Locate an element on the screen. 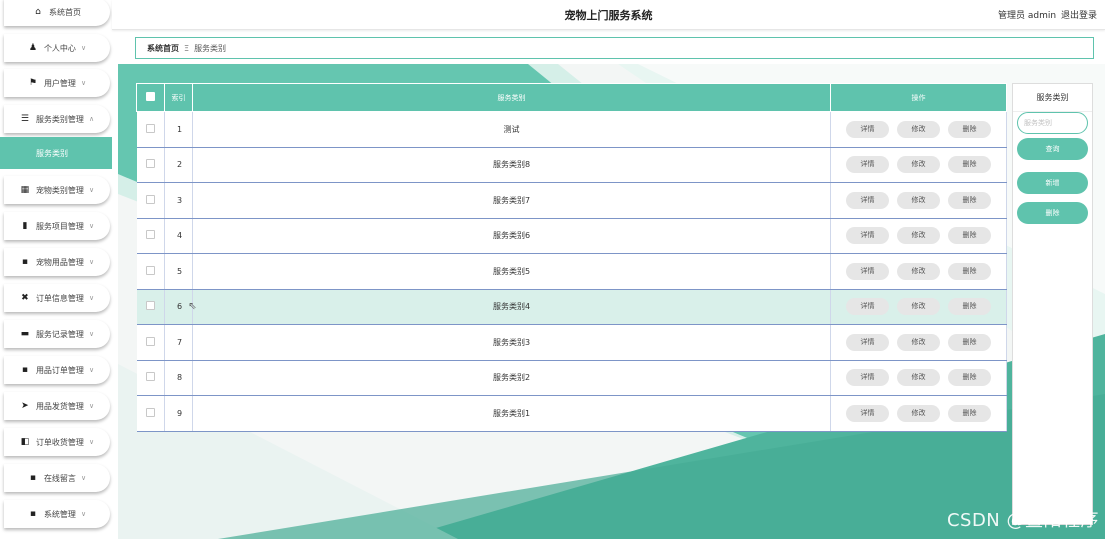  cursor-icon: ⇖ is located at coordinates (192, 307).